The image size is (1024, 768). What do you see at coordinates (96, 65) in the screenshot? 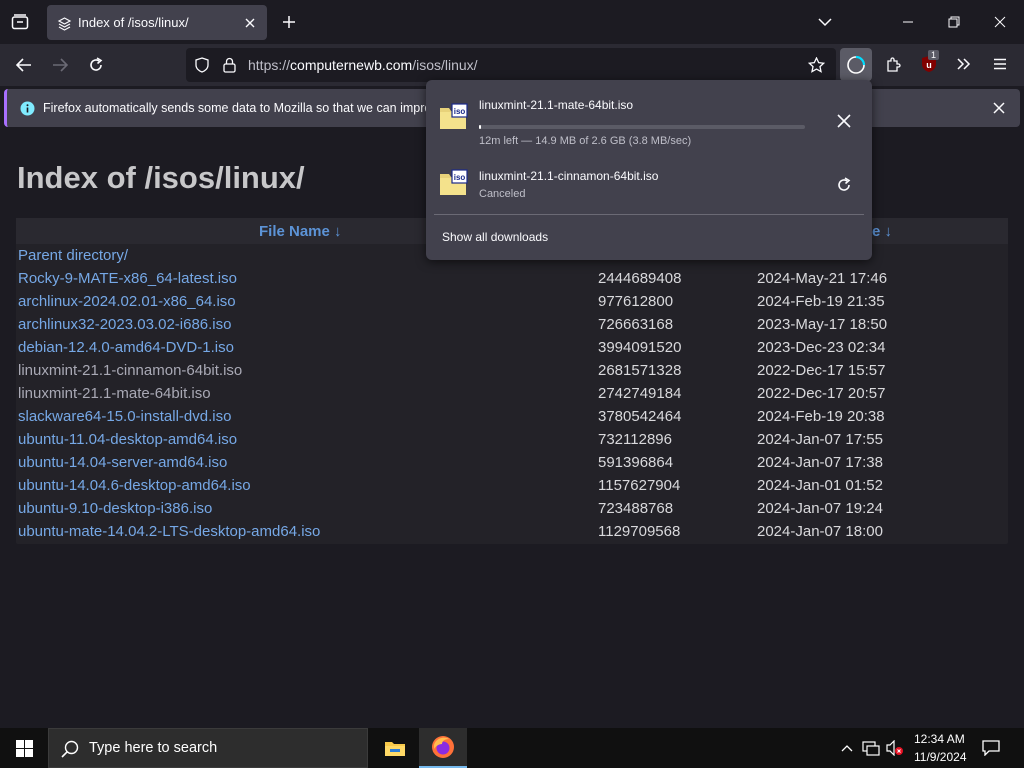
I see `reload-icon` at bounding box center [96, 65].